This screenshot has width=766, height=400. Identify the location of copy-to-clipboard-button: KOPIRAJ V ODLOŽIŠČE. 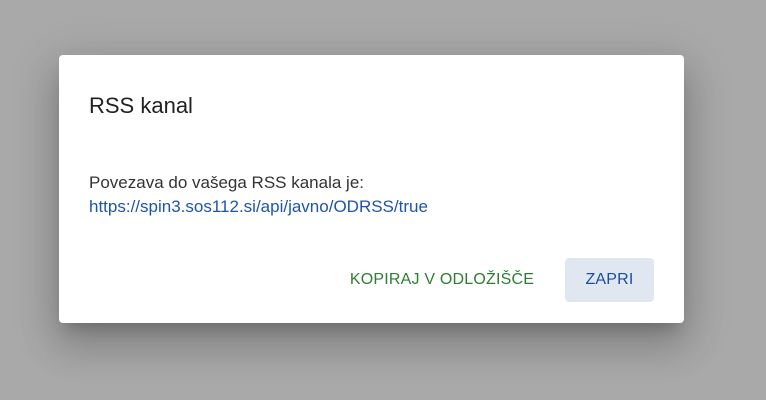
(442, 280).